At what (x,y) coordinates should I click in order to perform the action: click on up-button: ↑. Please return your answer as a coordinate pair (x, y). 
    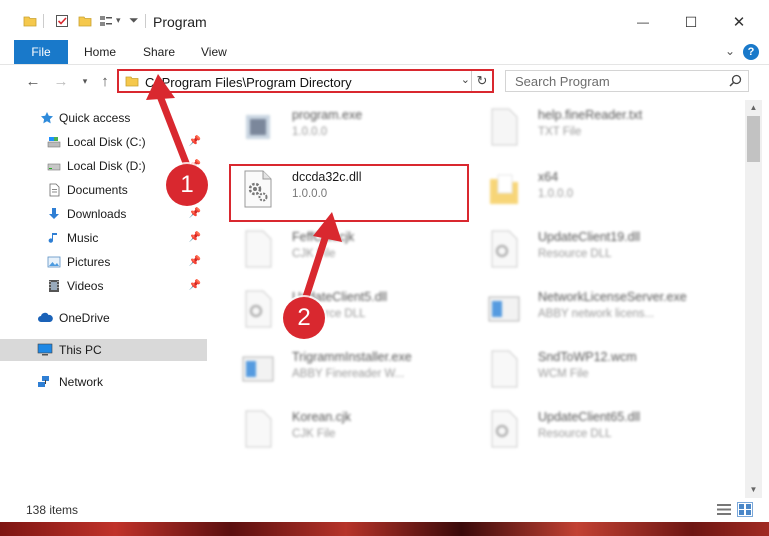
    Looking at the image, I should click on (105, 81).